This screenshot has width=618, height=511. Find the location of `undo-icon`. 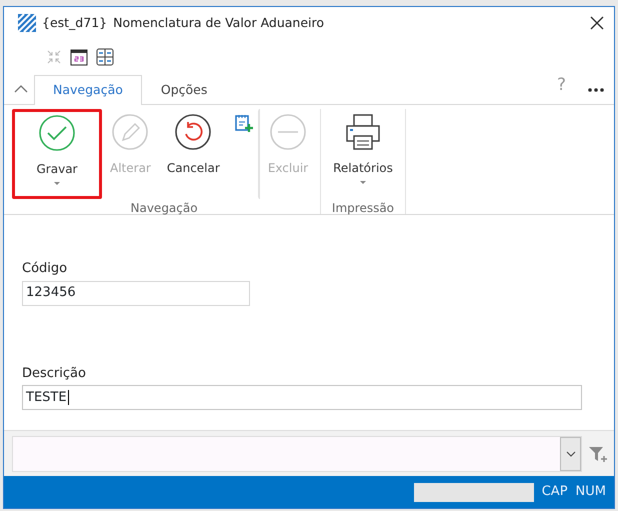

undo-icon is located at coordinates (193, 132).